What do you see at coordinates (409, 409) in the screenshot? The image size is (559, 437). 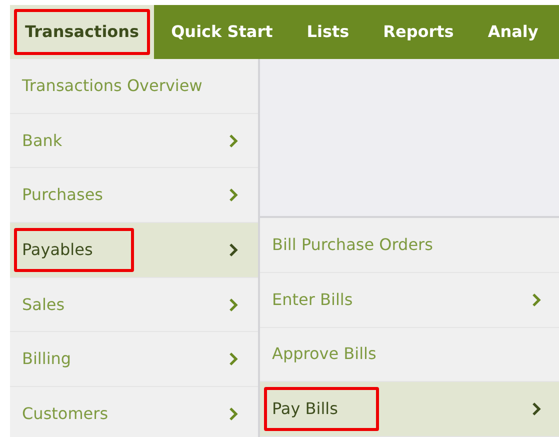 I see `menu-item: Pay Bills` at bounding box center [409, 409].